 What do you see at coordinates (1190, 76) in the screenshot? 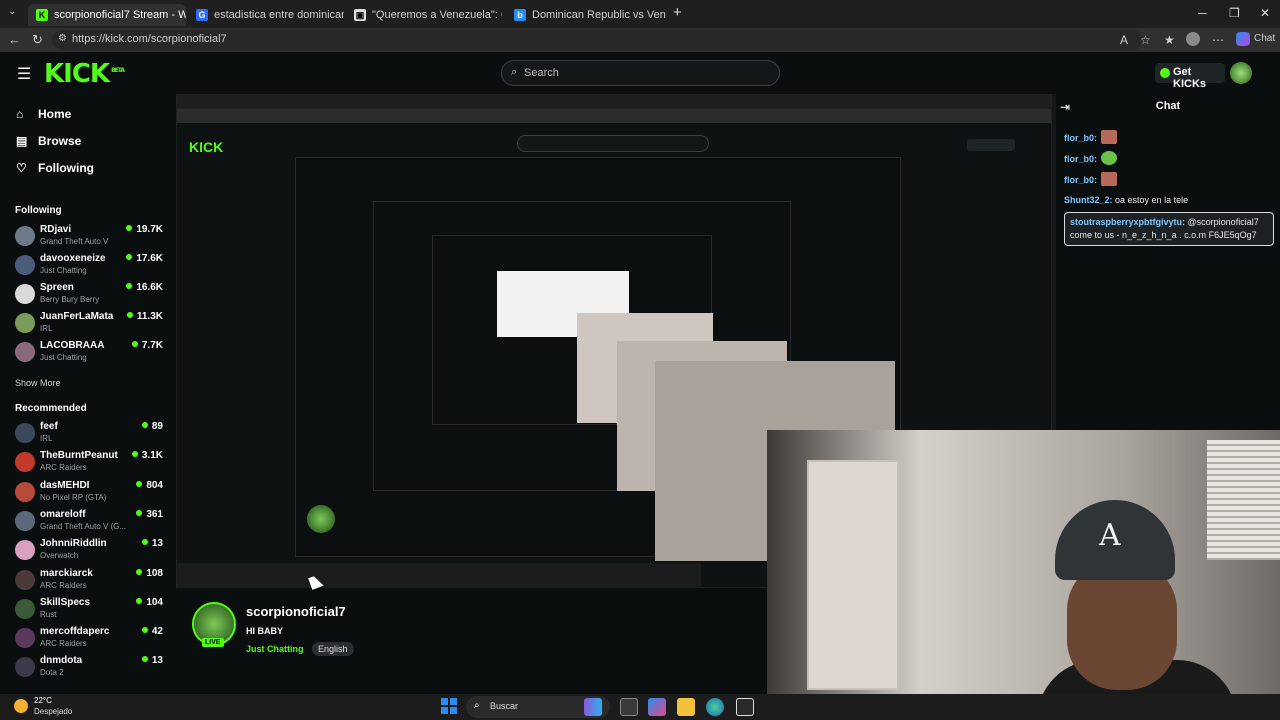
I see `get-kicks-button: Get KICKs` at bounding box center [1190, 76].